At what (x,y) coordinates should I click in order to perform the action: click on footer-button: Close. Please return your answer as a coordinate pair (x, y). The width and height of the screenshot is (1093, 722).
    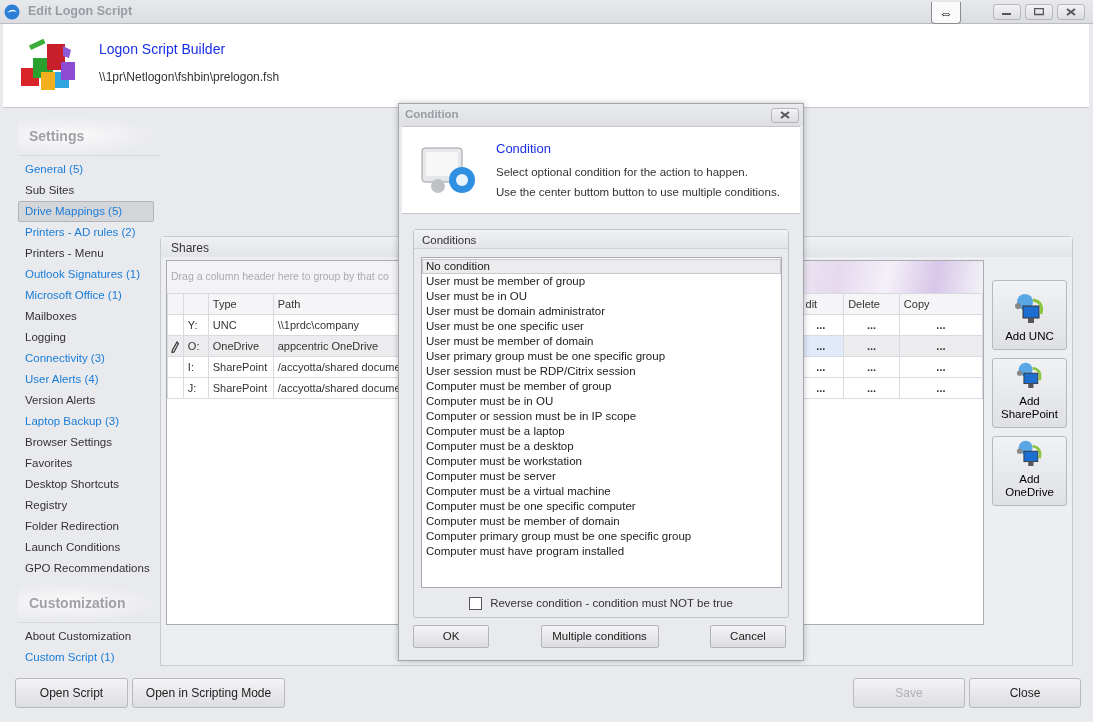
    Looking at the image, I should click on (1025, 693).